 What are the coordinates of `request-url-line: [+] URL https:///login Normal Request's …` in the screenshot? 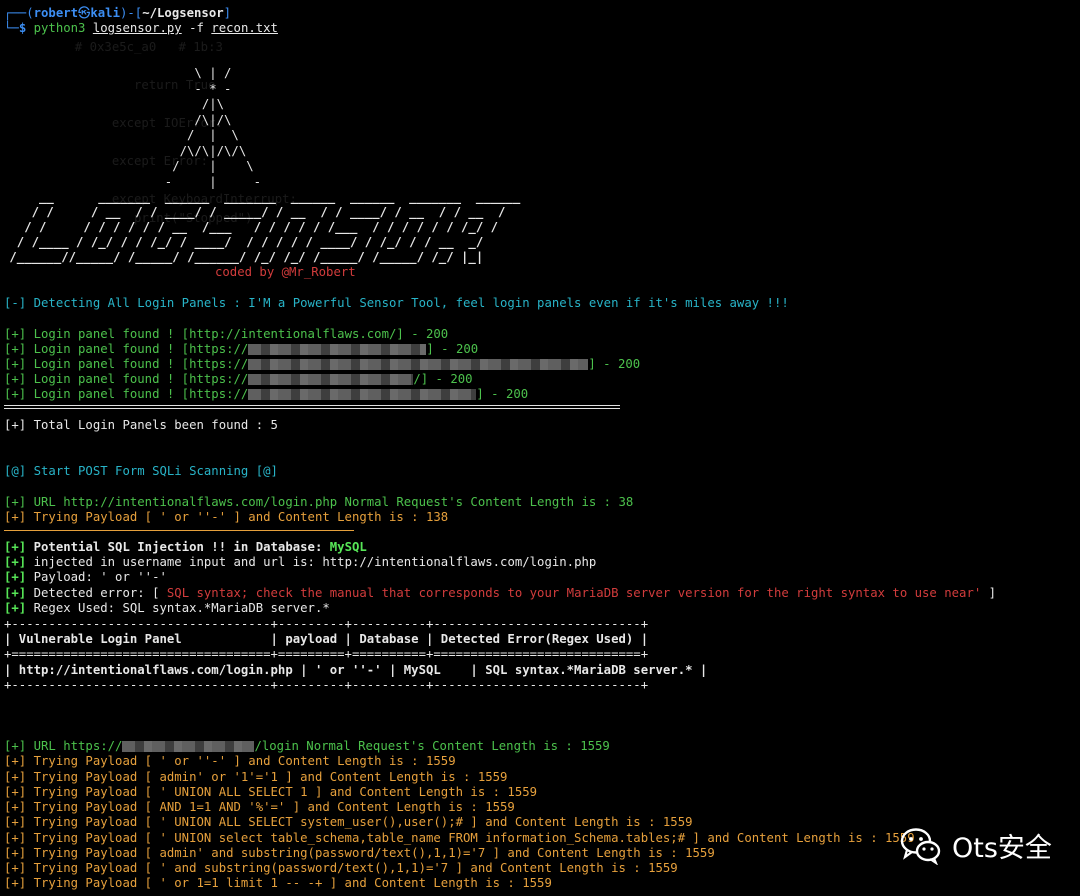 It's located at (307, 746).